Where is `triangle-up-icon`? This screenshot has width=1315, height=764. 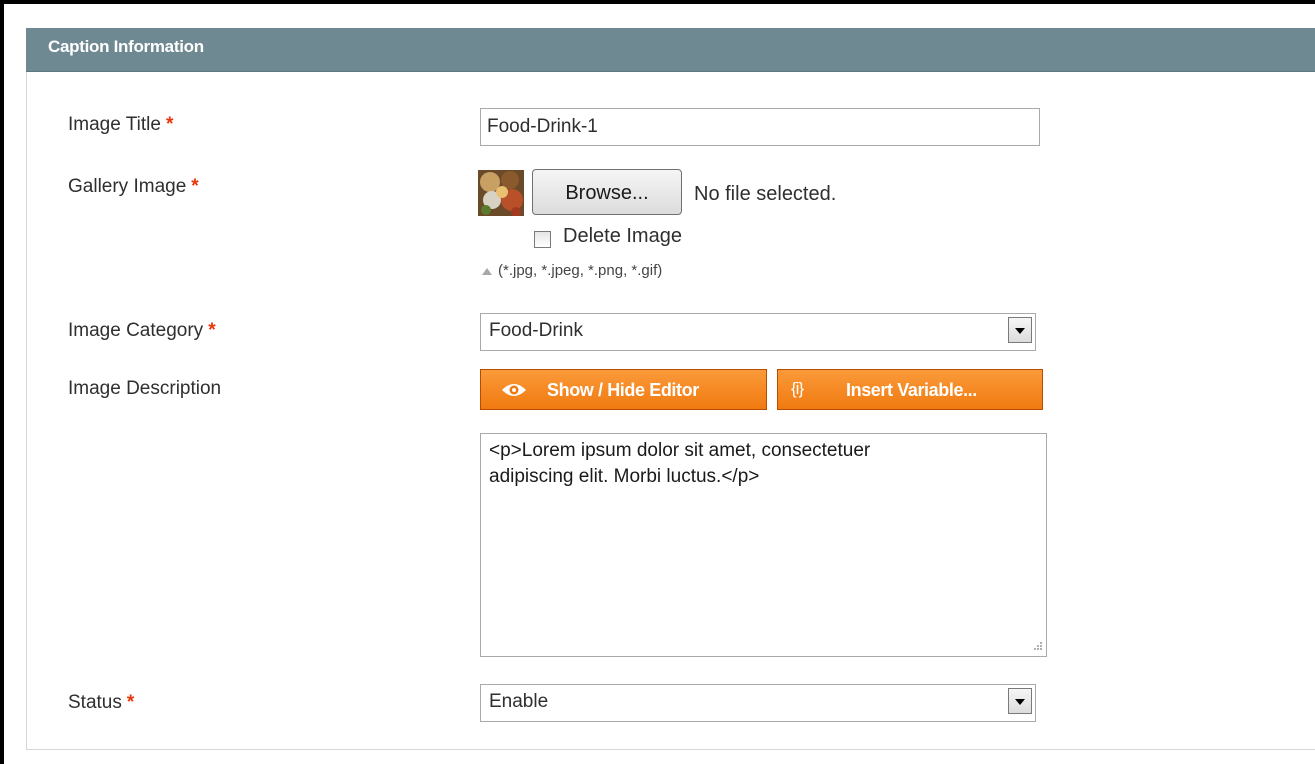
triangle-up-icon is located at coordinates (487, 271).